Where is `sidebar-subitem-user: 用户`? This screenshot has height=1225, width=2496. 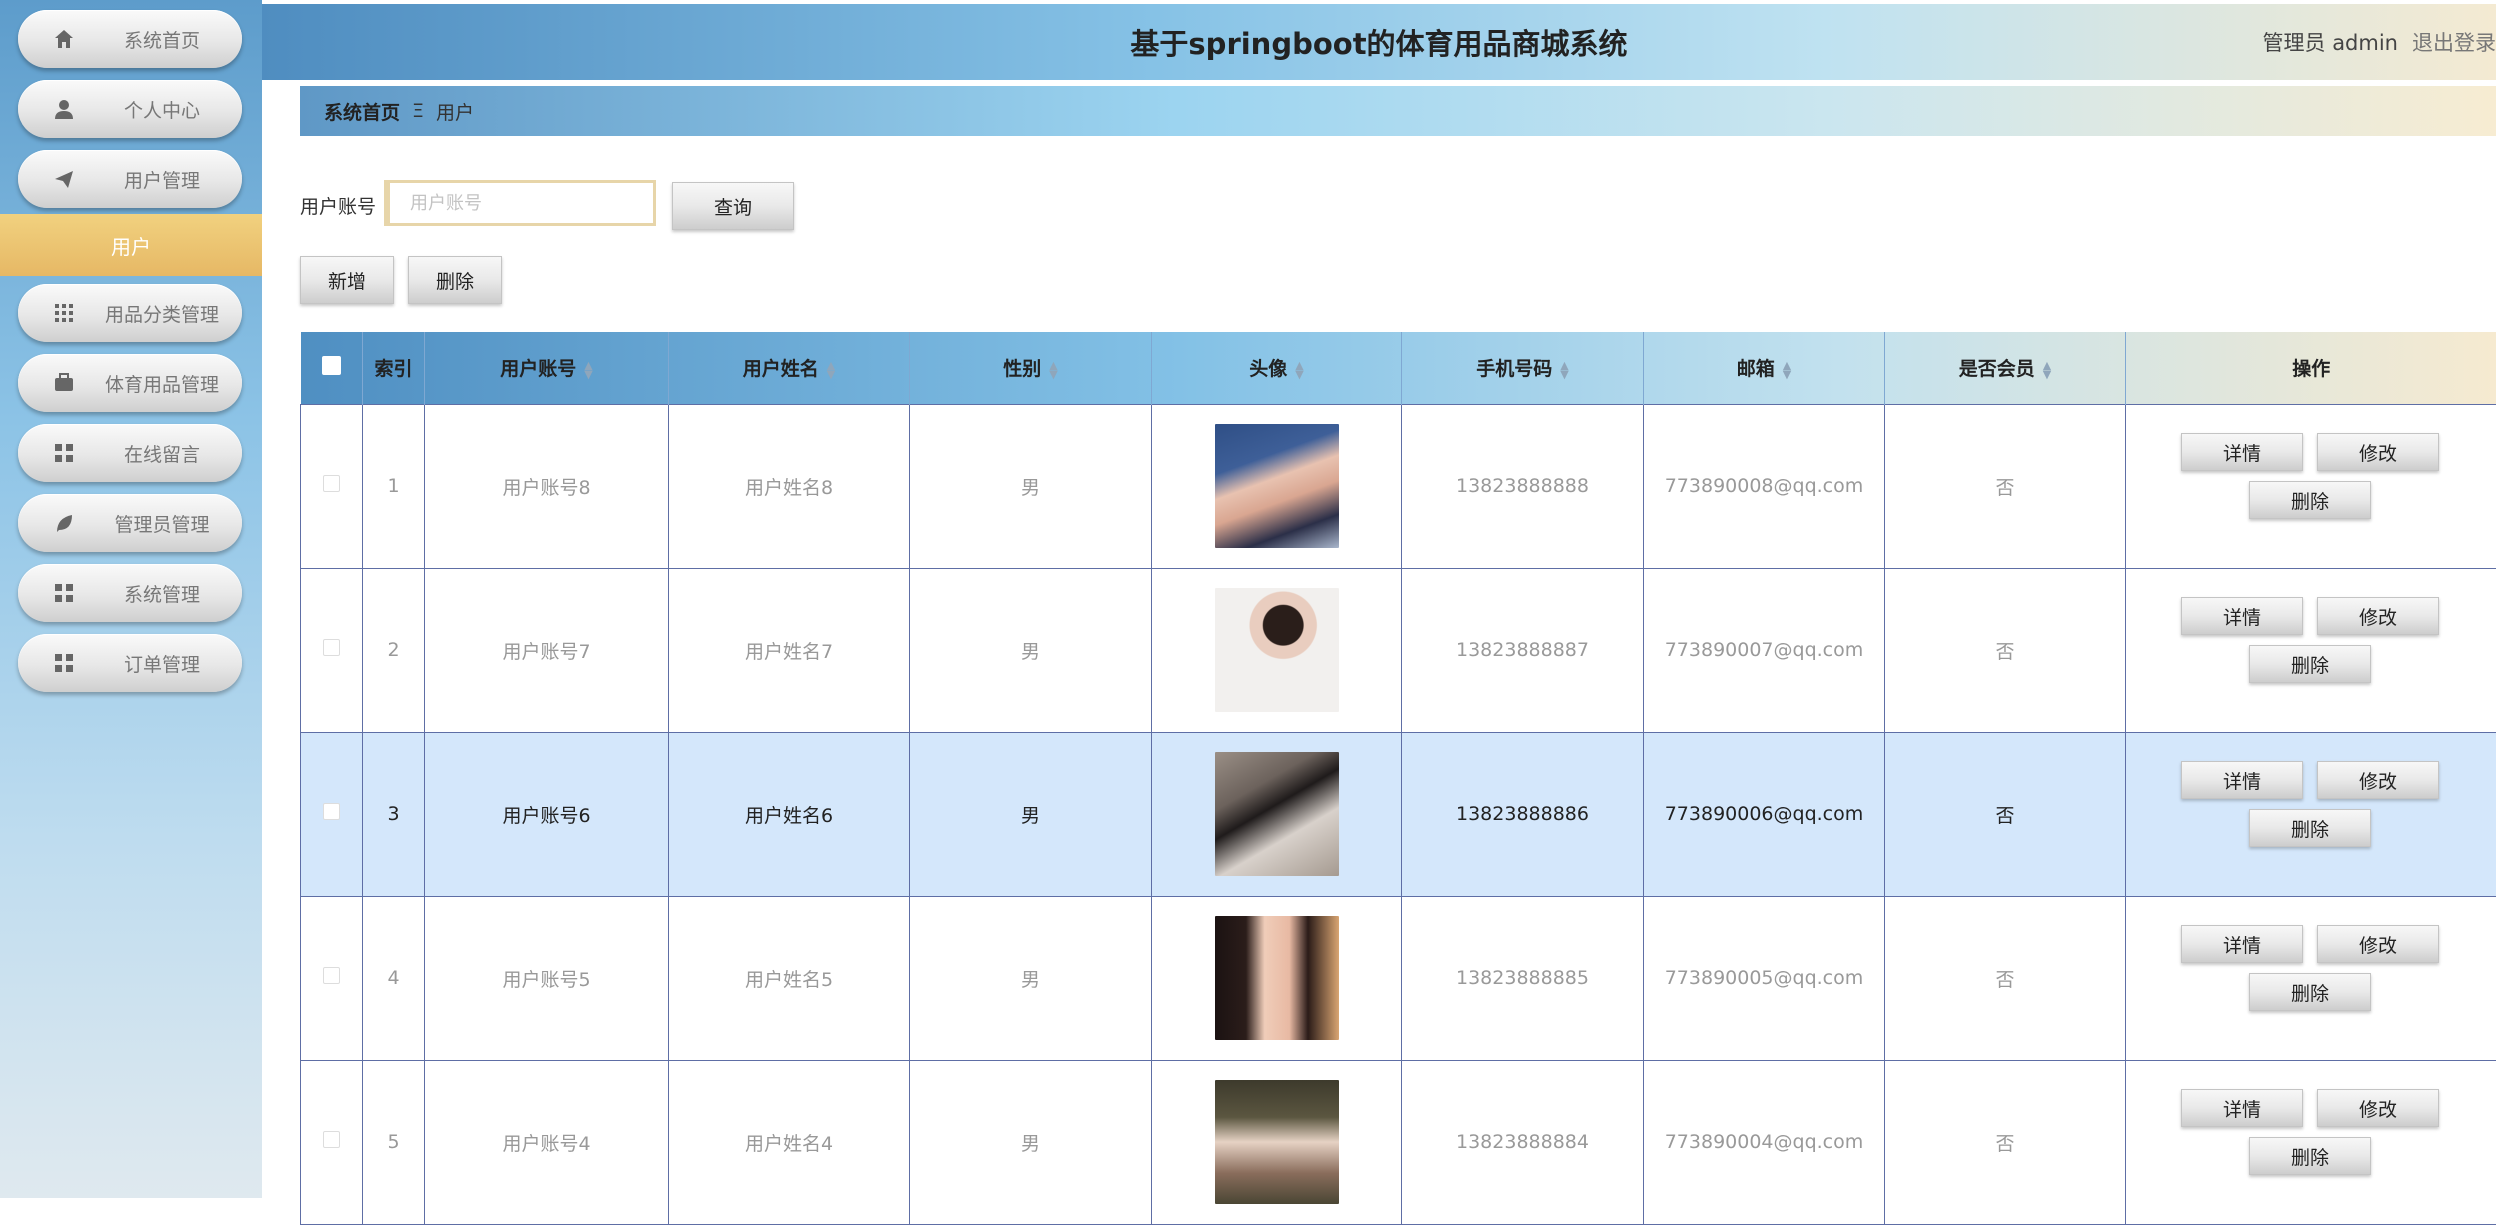 sidebar-subitem-user: 用户 is located at coordinates (131, 245).